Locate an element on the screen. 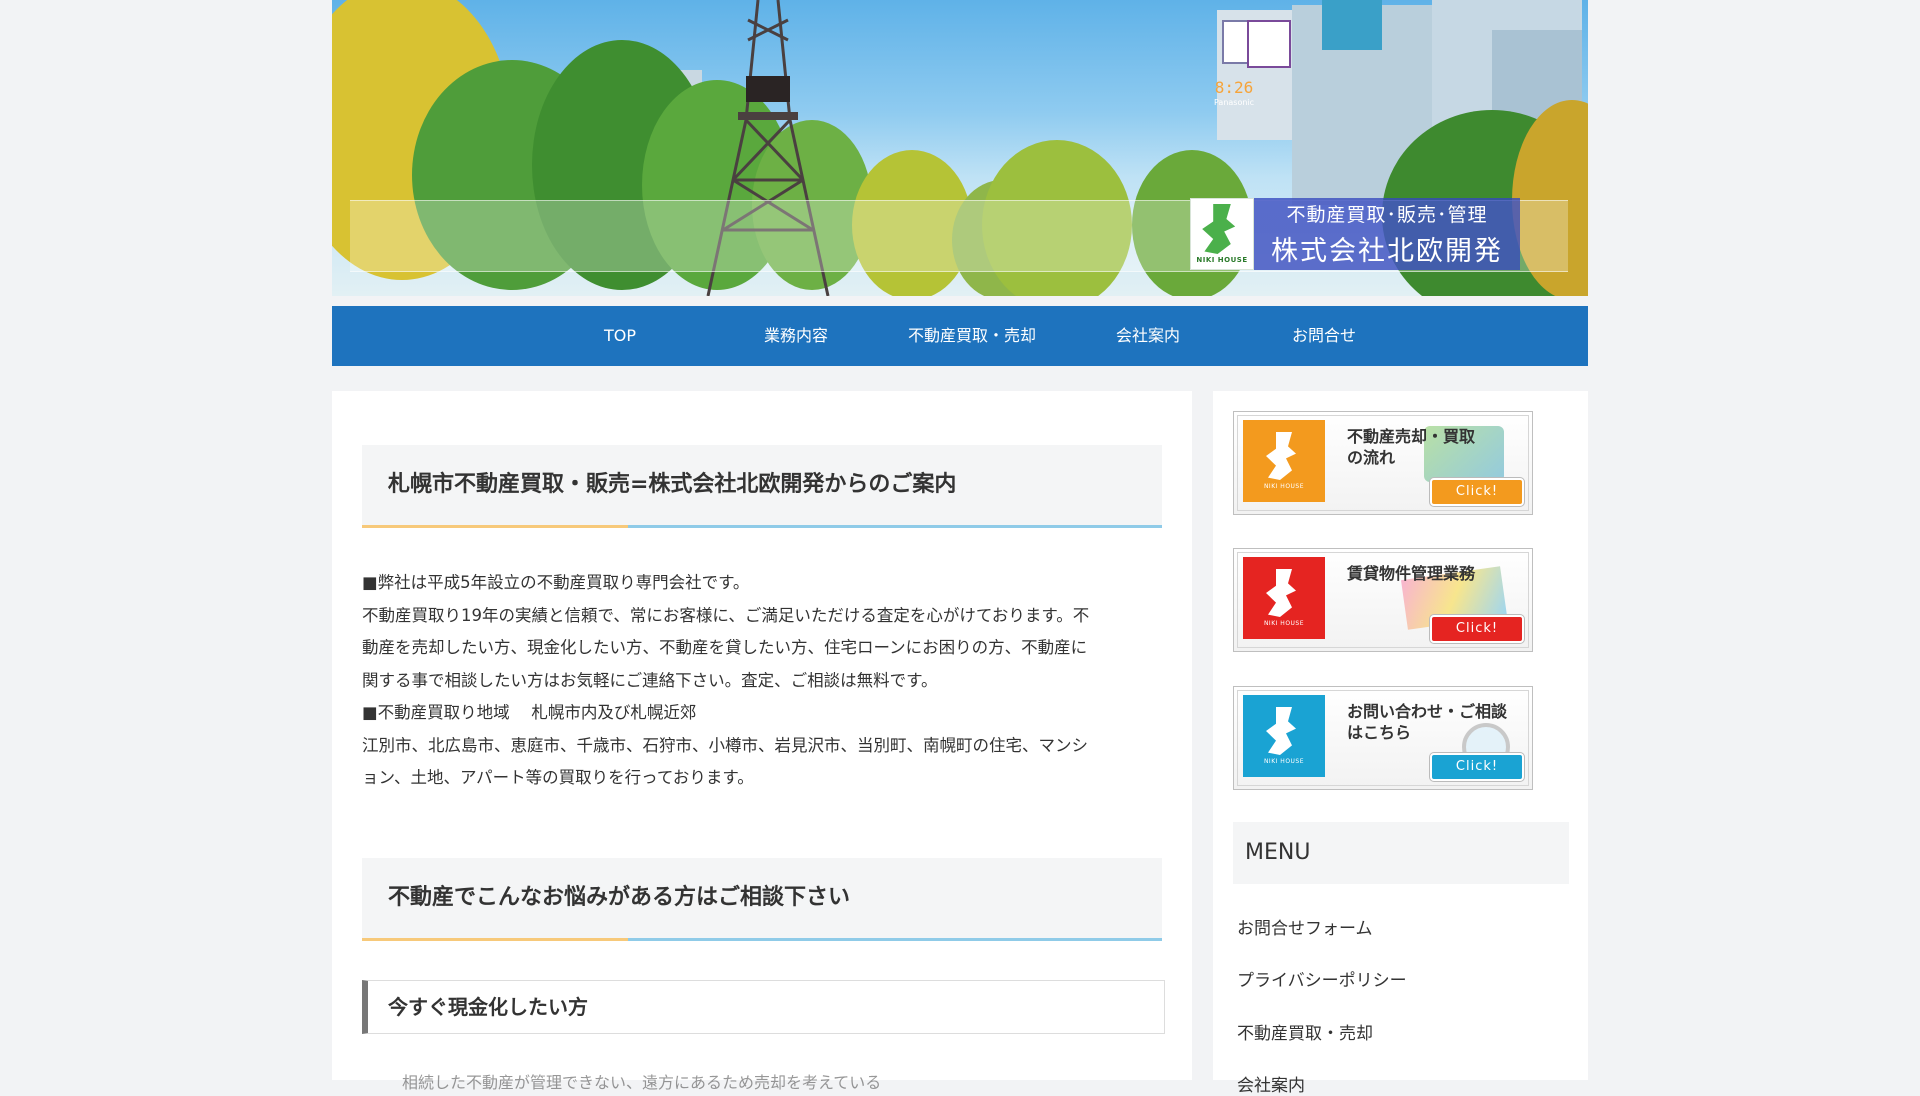 The width and height of the screenshot is (1920, 1096). subheading-text: 今すぐ現金化したい方 is located at coordinates (488, 1007).